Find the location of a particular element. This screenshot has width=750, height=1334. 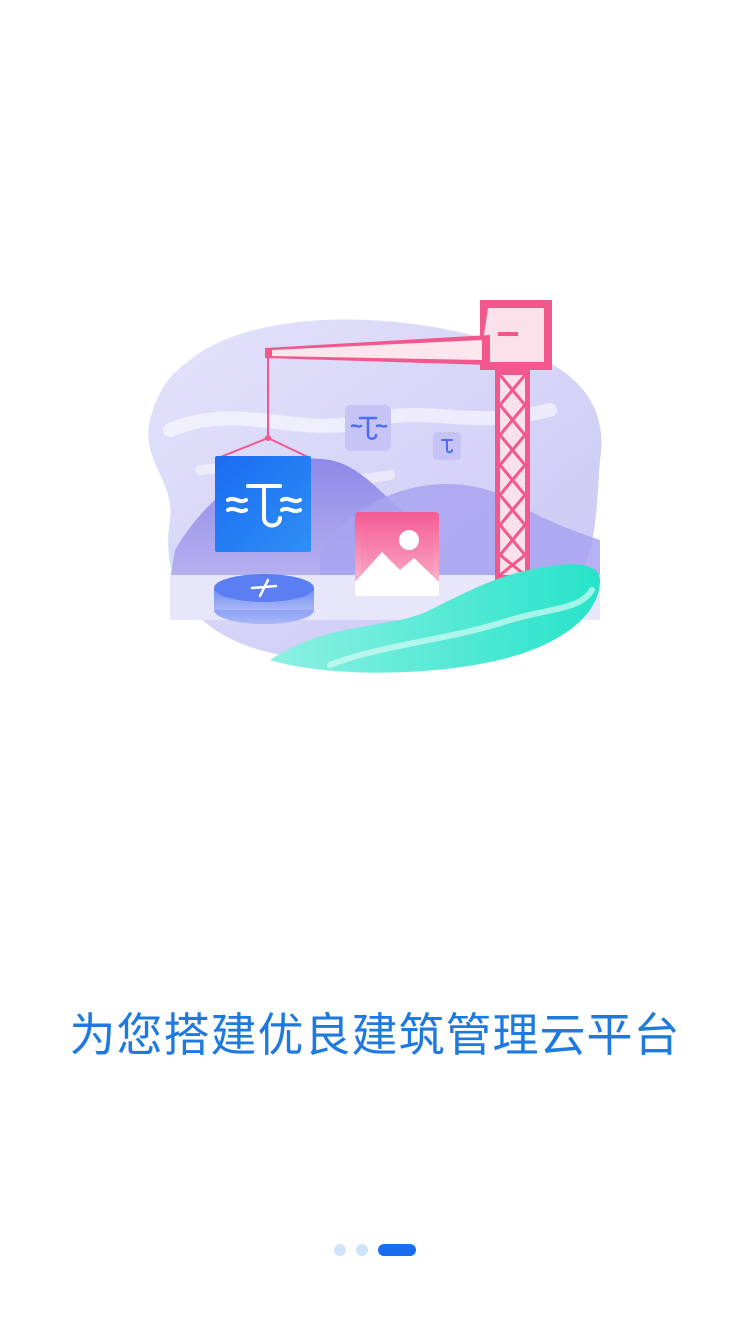

page-indicator is located at coordinates (375, 1250).